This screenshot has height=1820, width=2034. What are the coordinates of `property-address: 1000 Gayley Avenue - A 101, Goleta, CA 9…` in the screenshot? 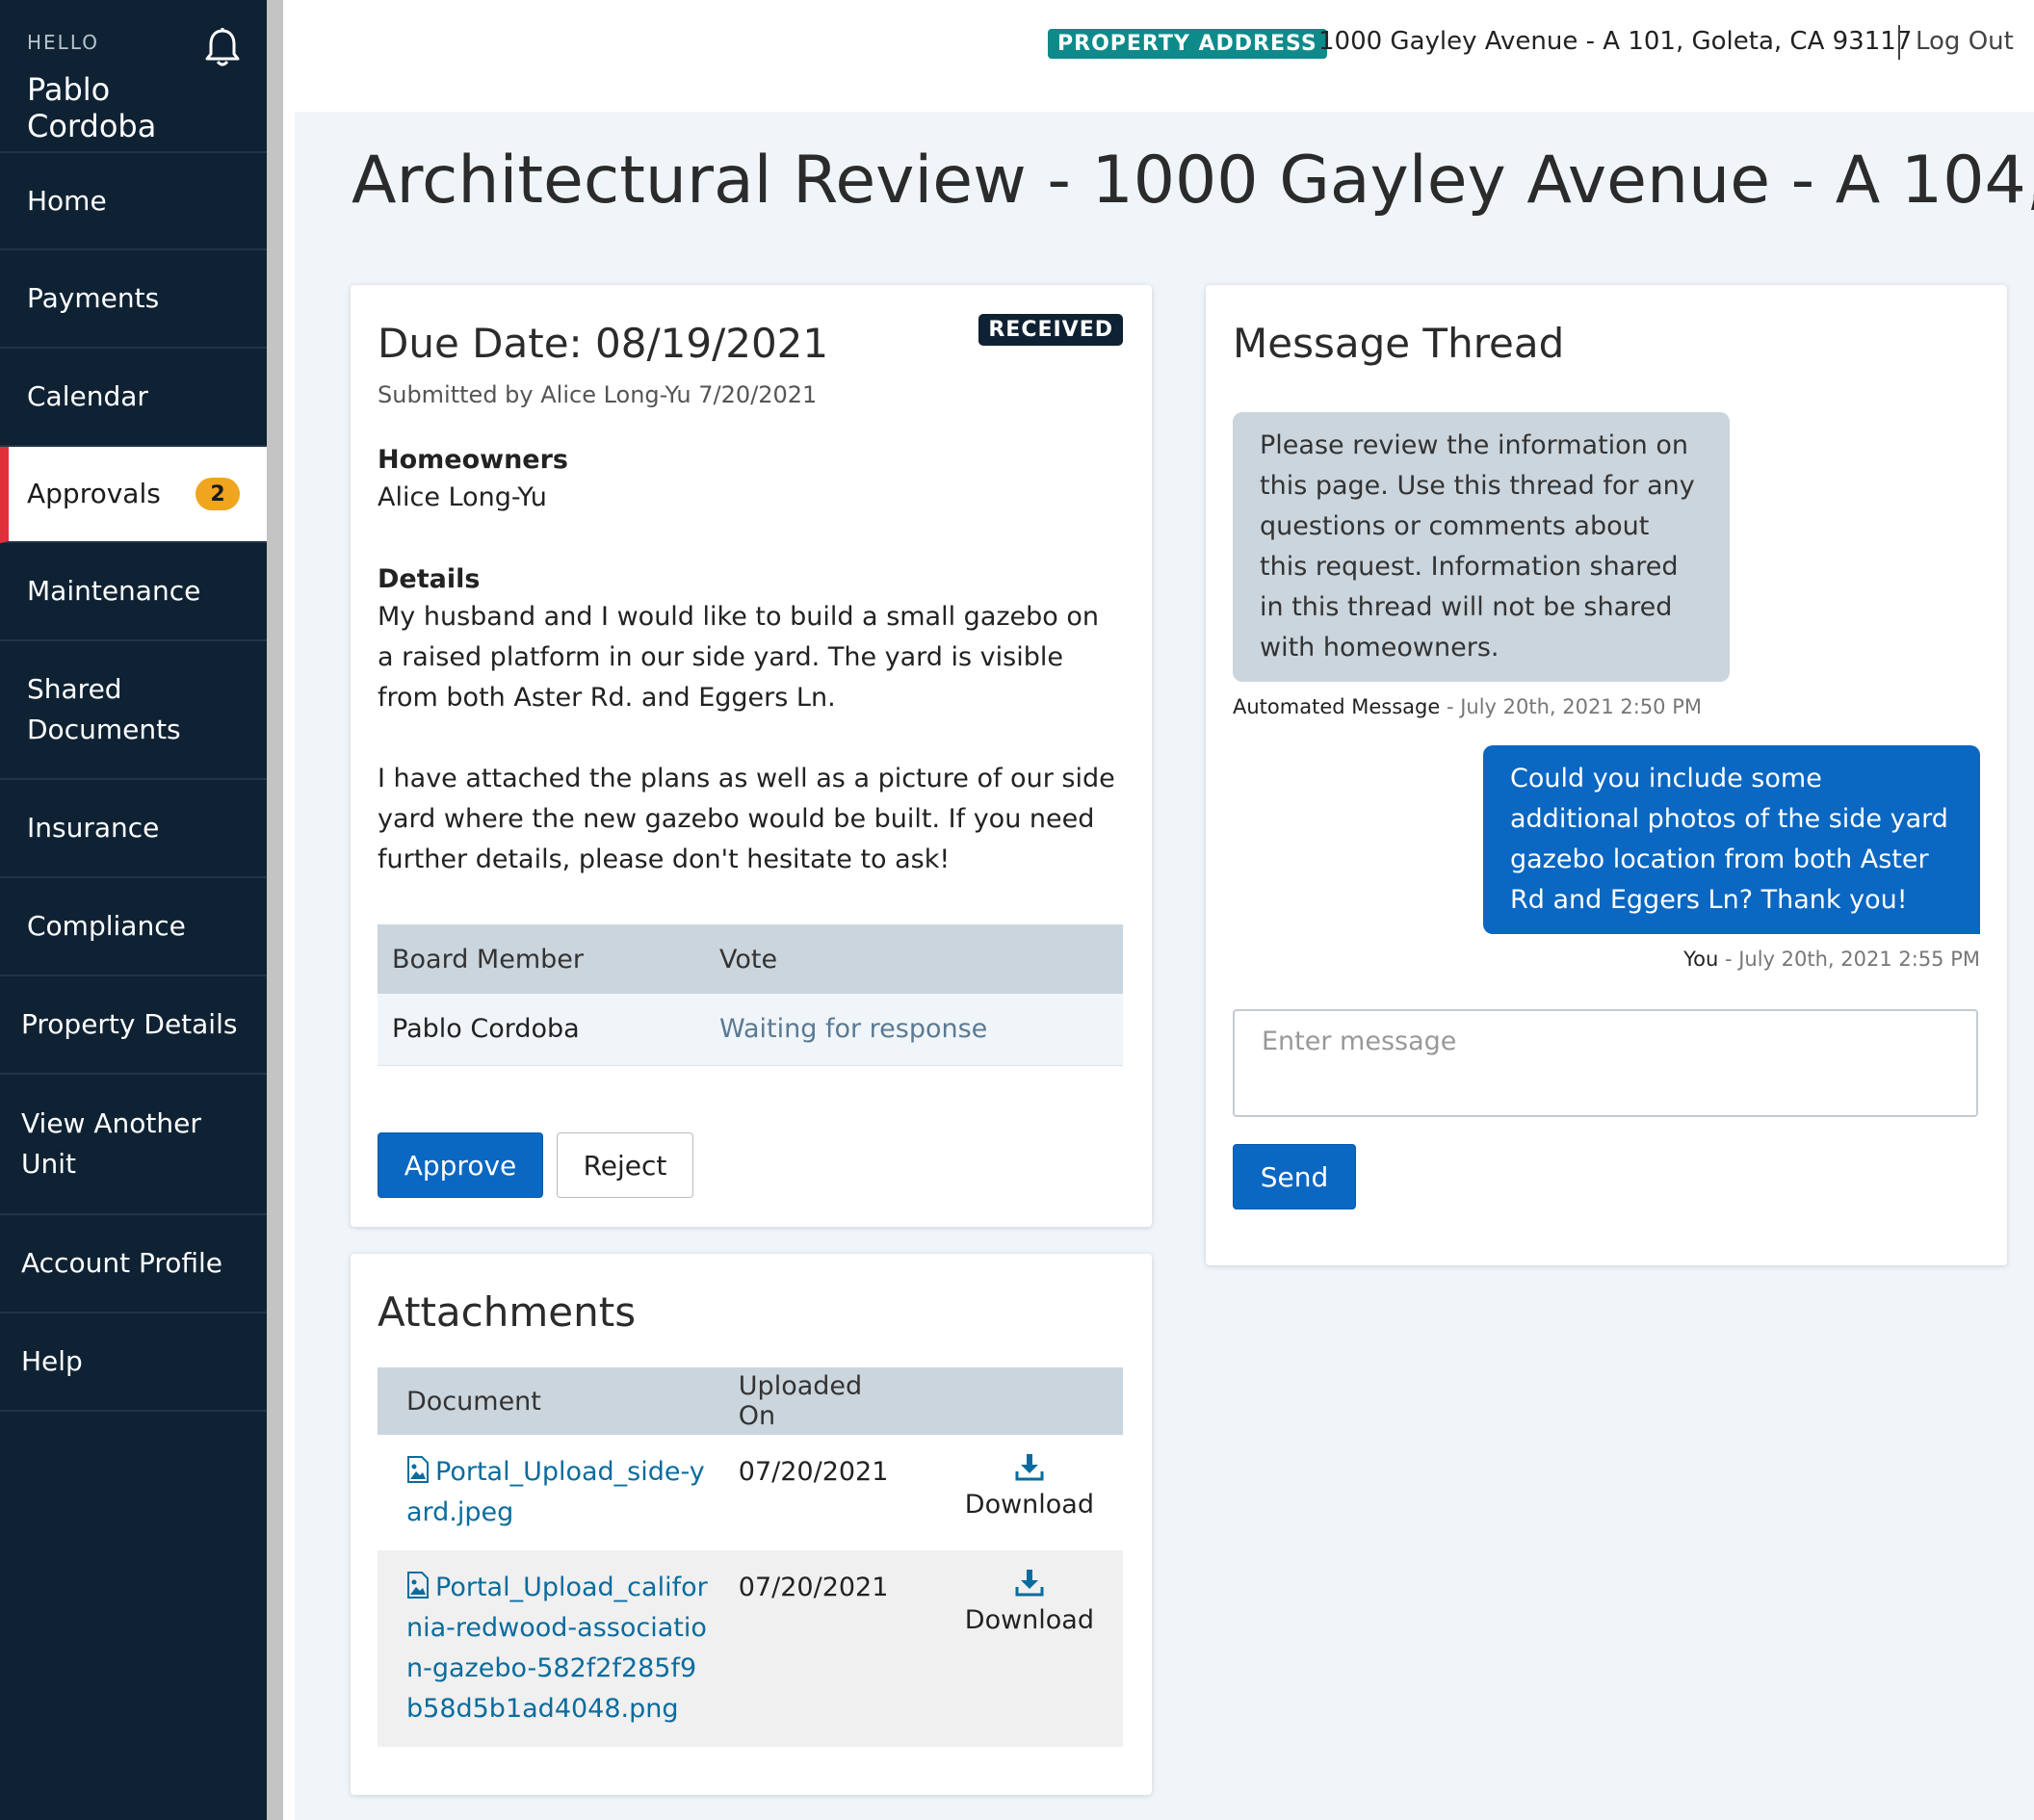 It's located at (1615, 41).